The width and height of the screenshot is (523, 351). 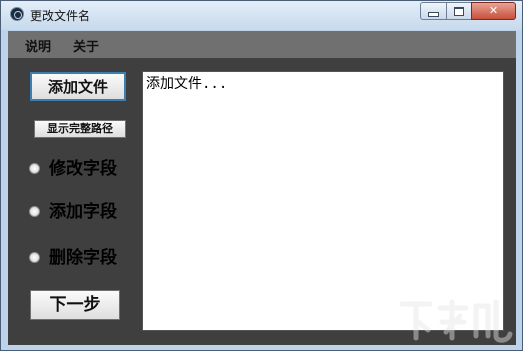 I want to click on menu-bar: 说明 关于, so click(x=262, y=44).